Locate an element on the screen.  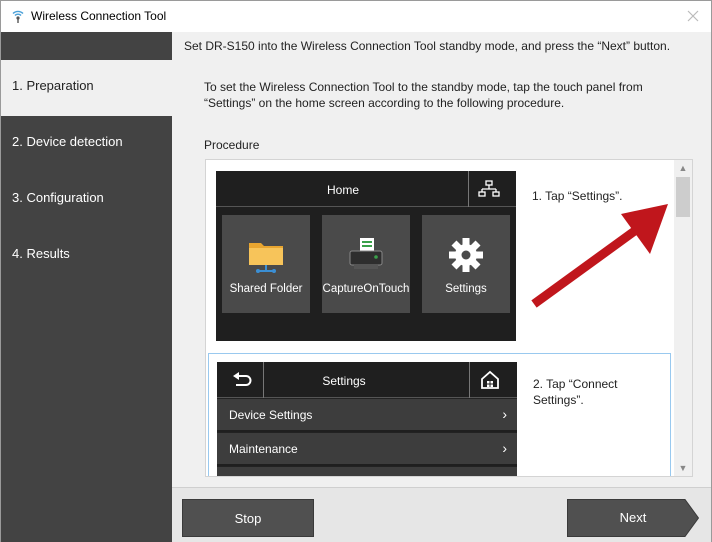
menu-row-label: Maintenance is located at coordinates (263, 449).